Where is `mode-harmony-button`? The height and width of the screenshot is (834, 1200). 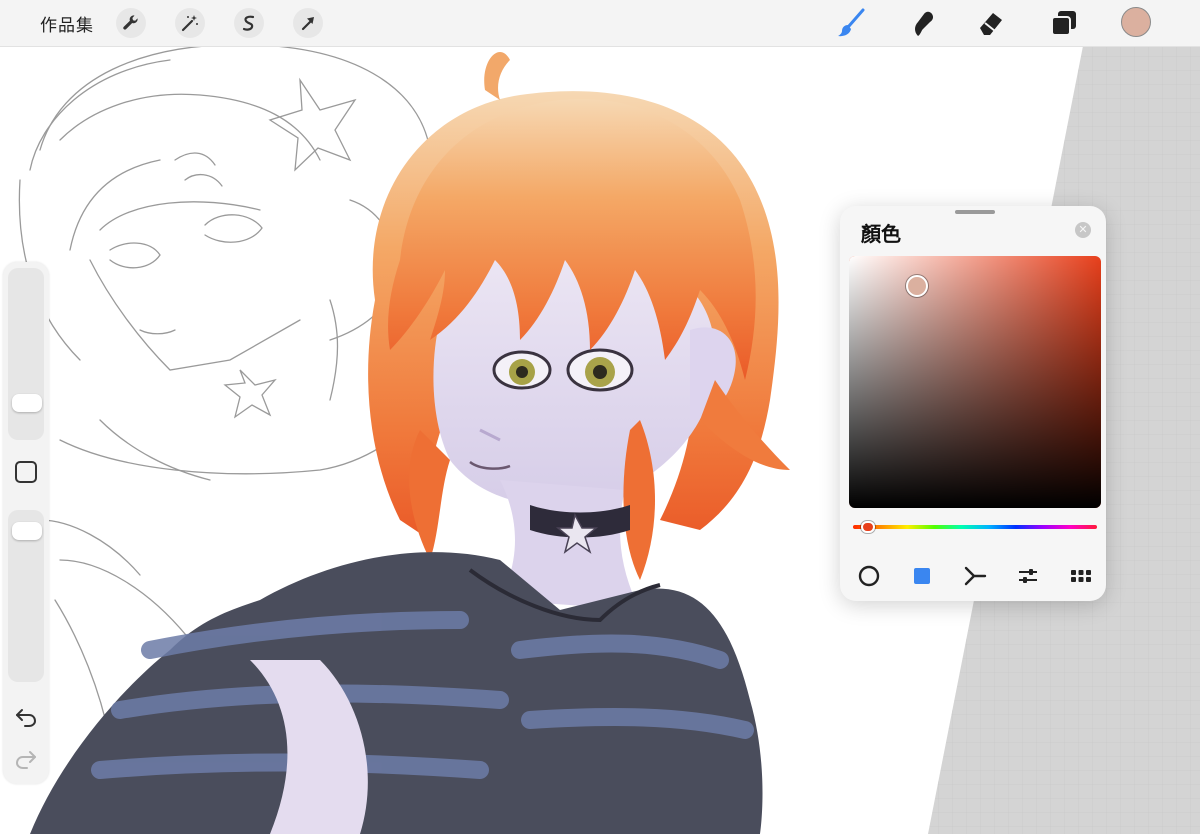
mode-harmony-button is located at coordinates (975, 576).